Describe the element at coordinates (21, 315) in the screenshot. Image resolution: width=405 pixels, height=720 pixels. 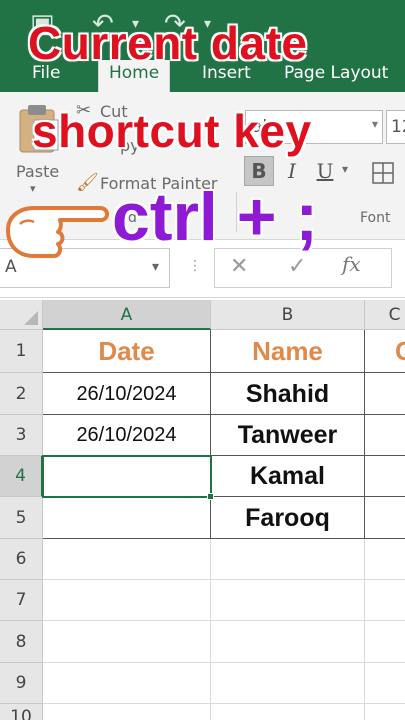
I see `select-all-button` at that location.